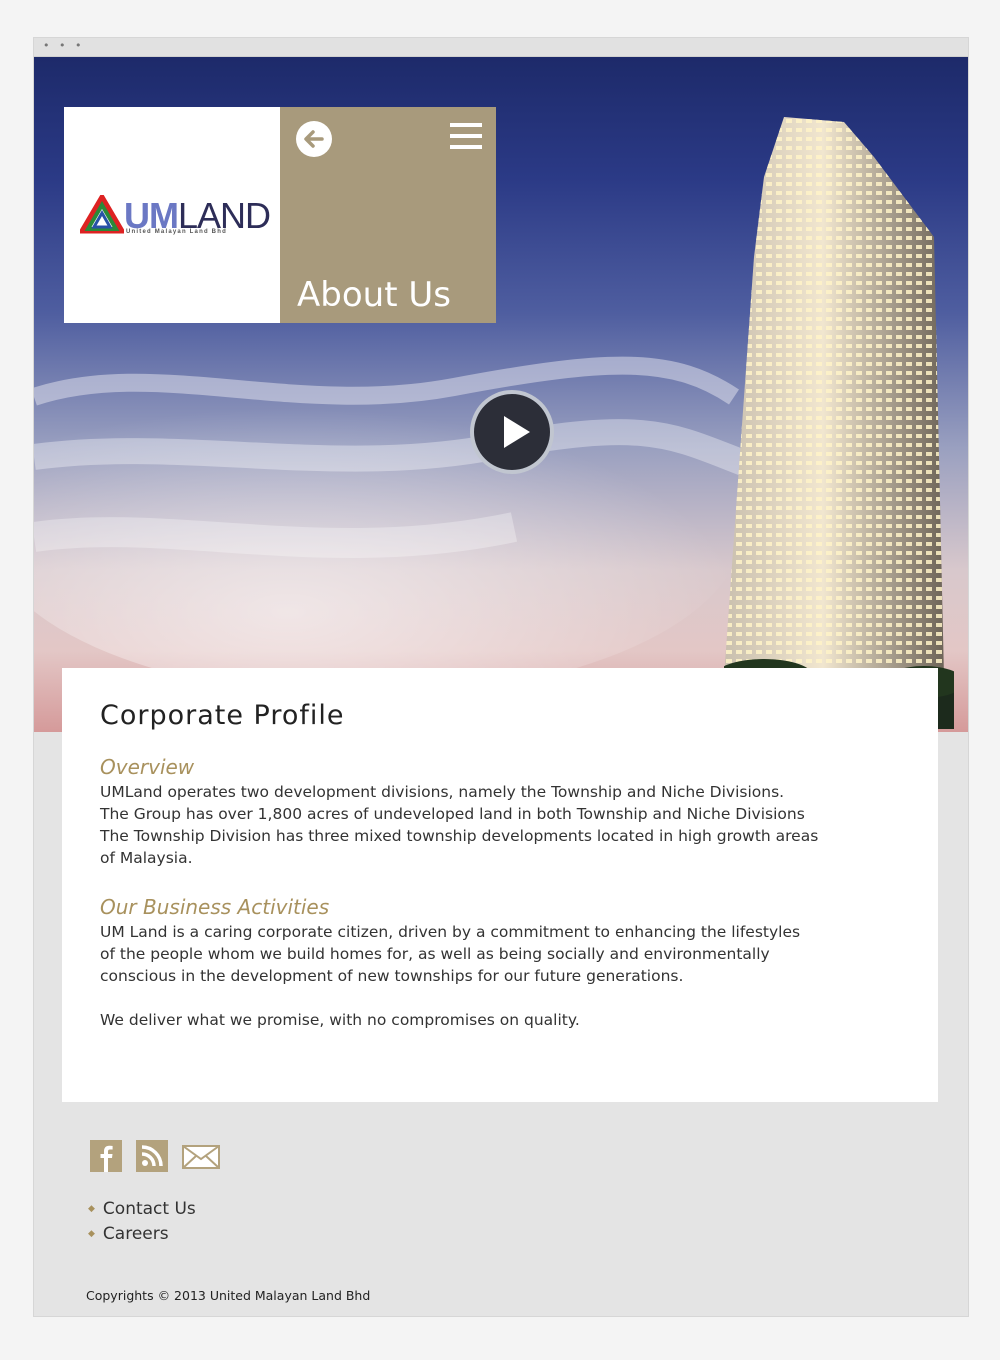 The height and width of the screenshot is (1360, 1000). Describe the element at coordinates (146, 858) in the screenshot. I see `overview-line: of Malaysia.` at that location.